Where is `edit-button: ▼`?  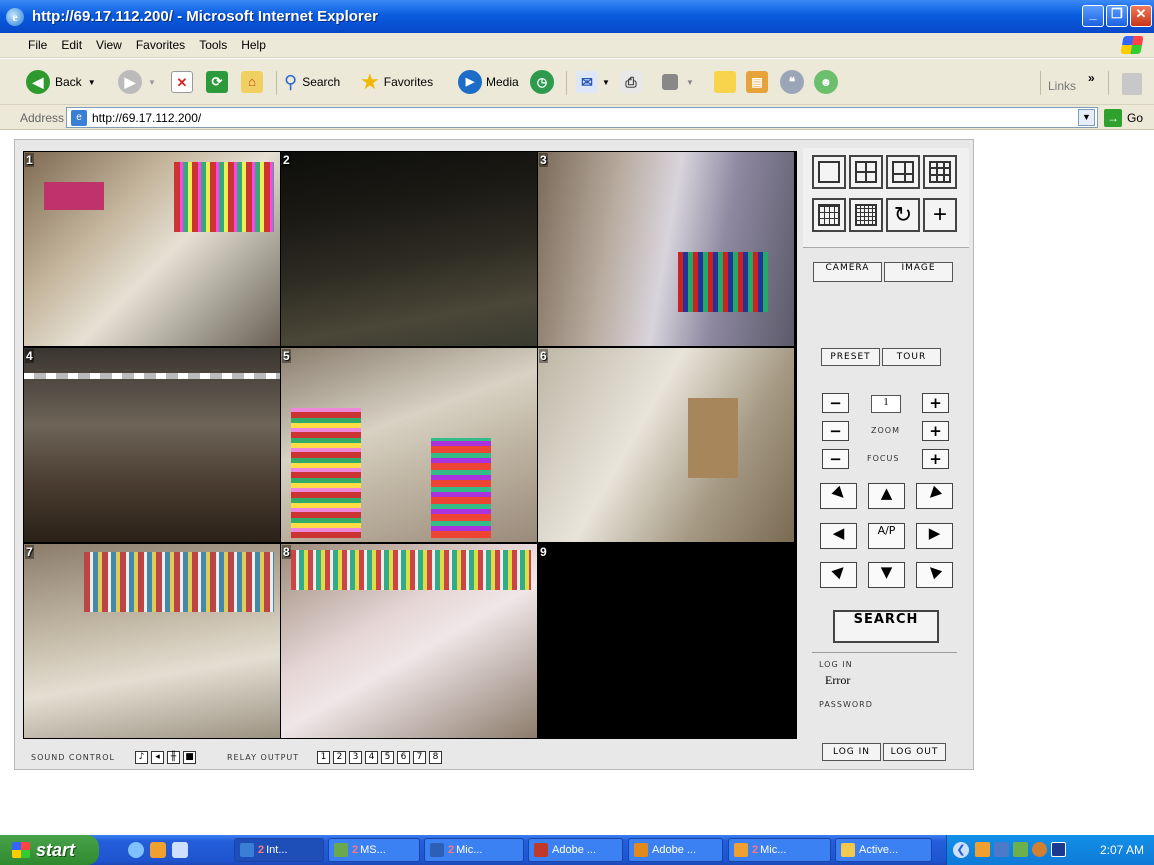
edit-button: ▼ is located at coordinates (678, 82).